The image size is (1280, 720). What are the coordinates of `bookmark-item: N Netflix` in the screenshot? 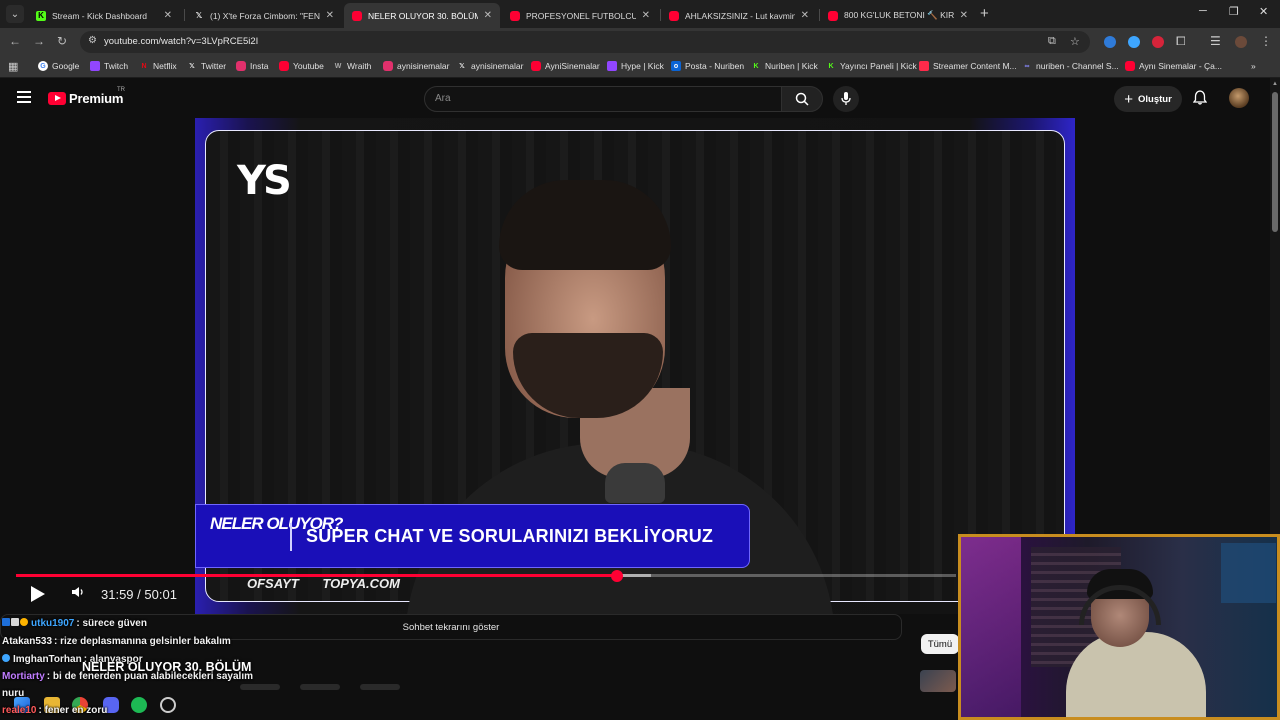 It's located at (158, 66).